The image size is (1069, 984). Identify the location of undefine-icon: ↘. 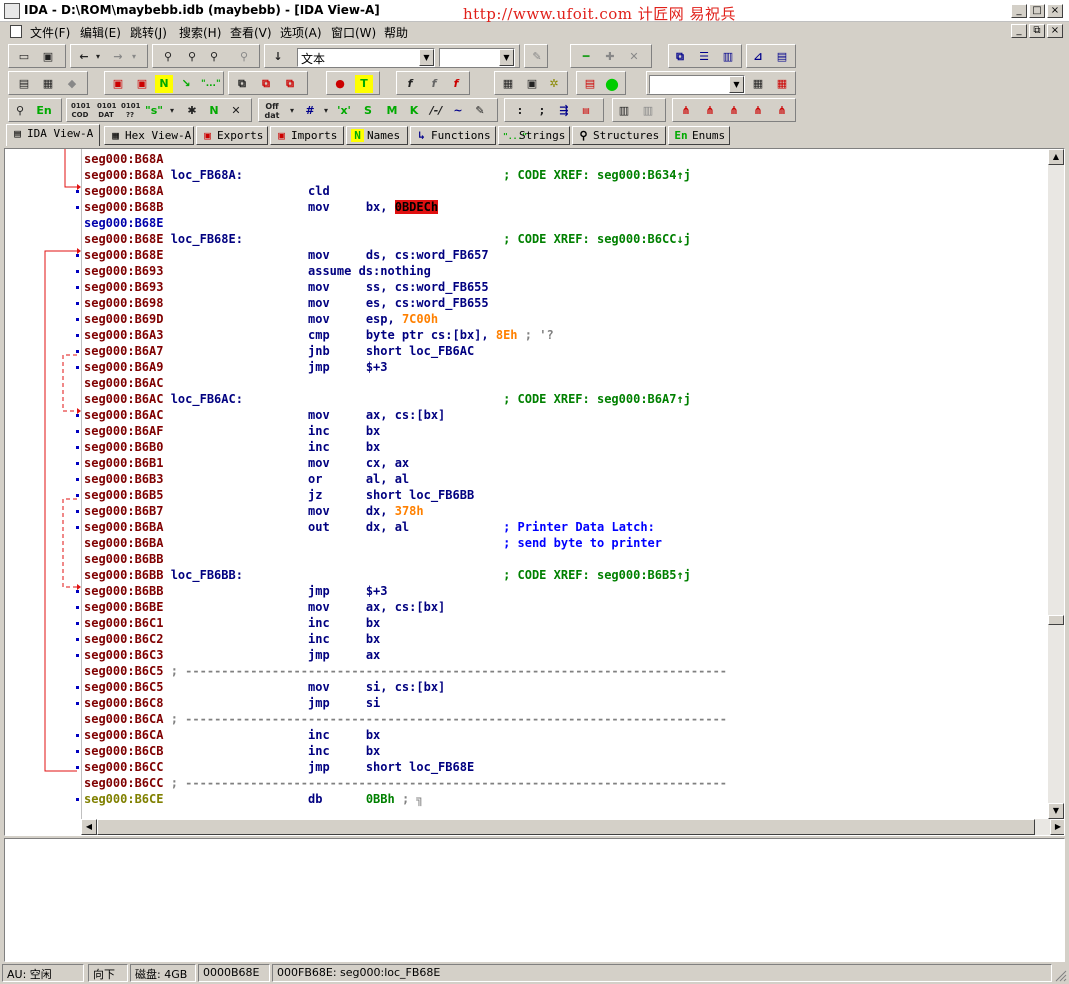
(186, 84).